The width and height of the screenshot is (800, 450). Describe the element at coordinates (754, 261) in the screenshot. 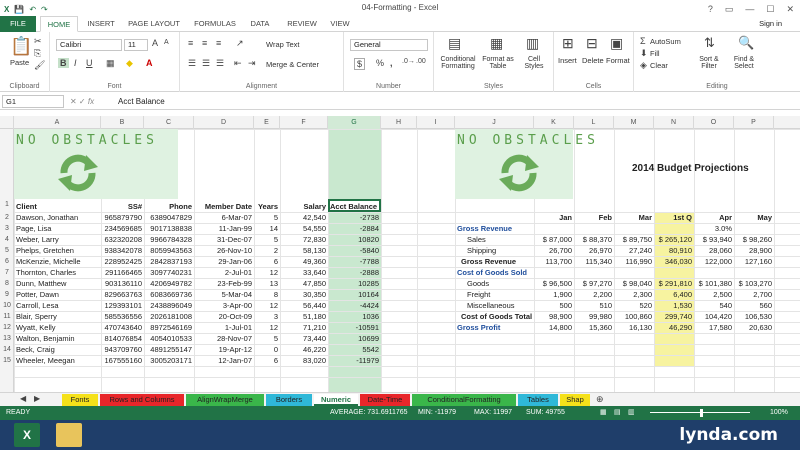

I see `budget-value: 127,160` at that location.